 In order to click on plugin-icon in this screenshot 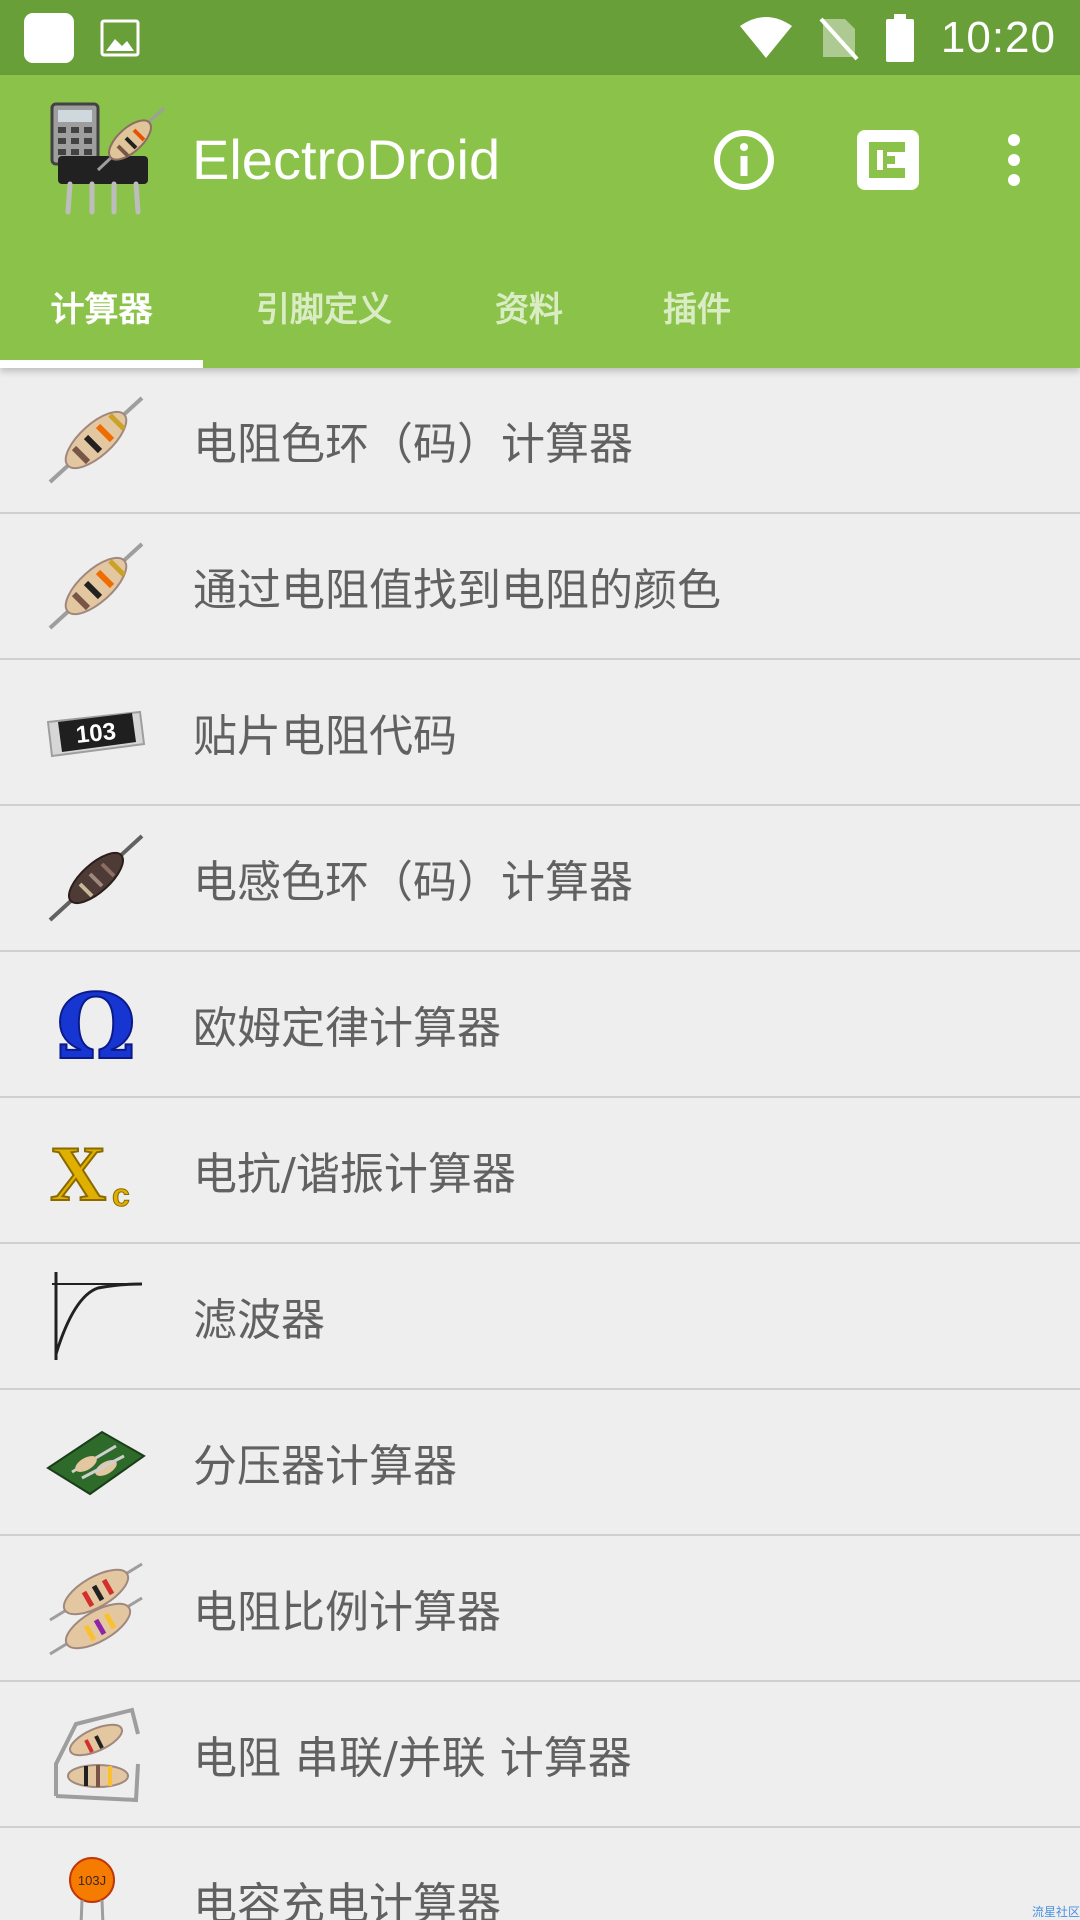, I will do `click(888, 160)`.